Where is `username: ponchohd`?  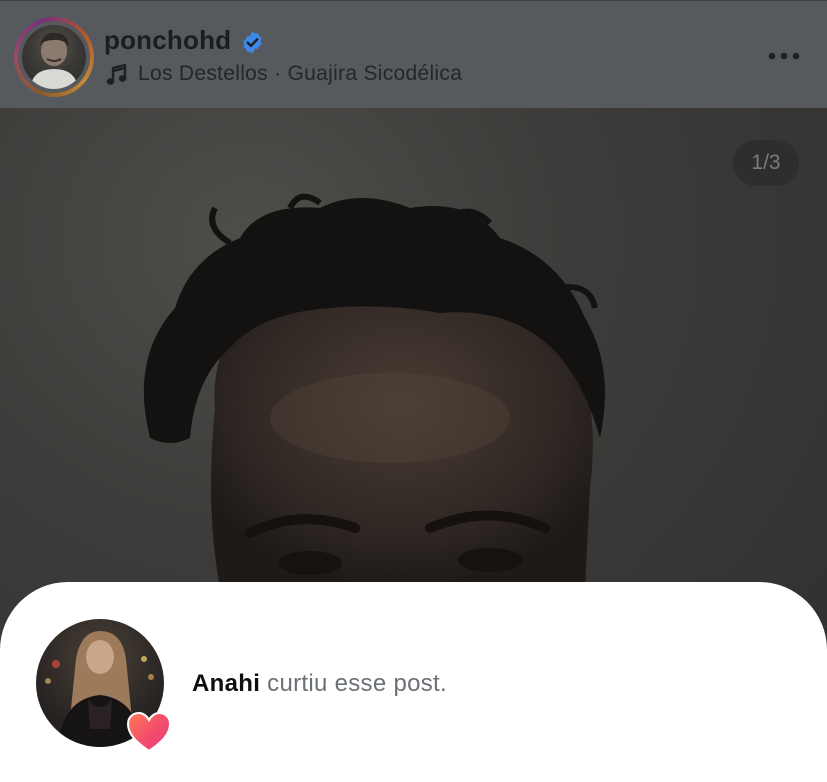 username: ponchohd is located at coordinates (167, 40).